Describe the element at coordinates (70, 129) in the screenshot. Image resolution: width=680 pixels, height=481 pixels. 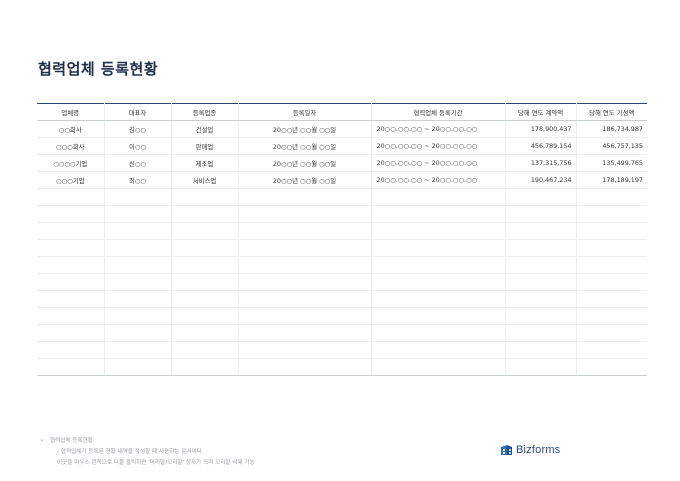
I see `cell-company-name: ○○회사` at that location.